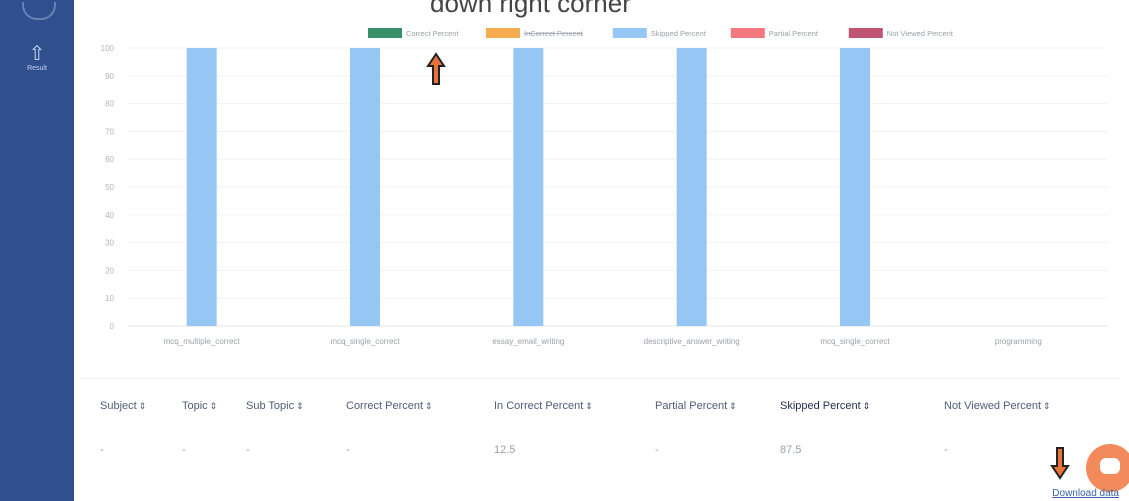 This screenshot has width=1129, height=501. What do you see at coordinates (920, 33) in the screenshot?
I see `legend-label: Not Viewed Percent` at bounding box center [920, 33].